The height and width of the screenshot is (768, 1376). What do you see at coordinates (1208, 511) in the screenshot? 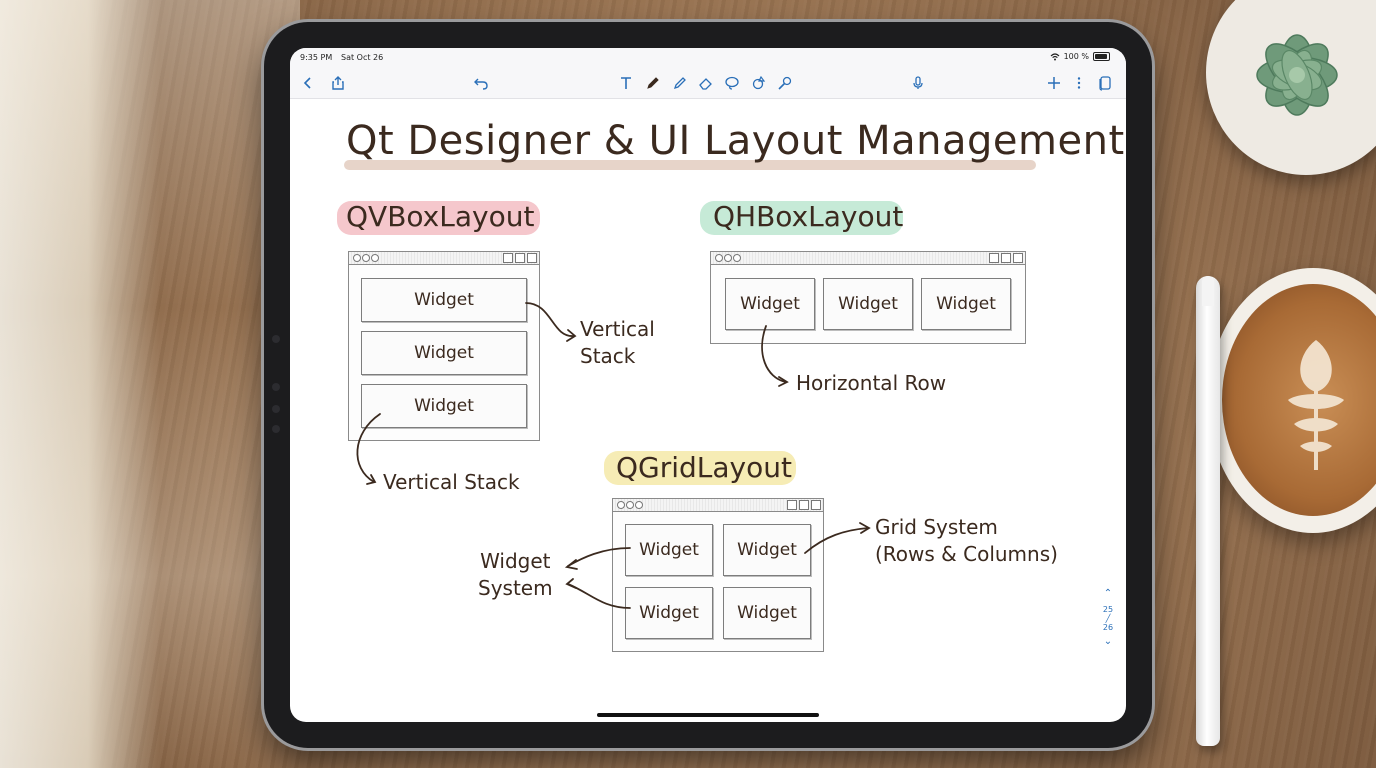
I see `stylus-pencil` at bounding box center [1208, 511].